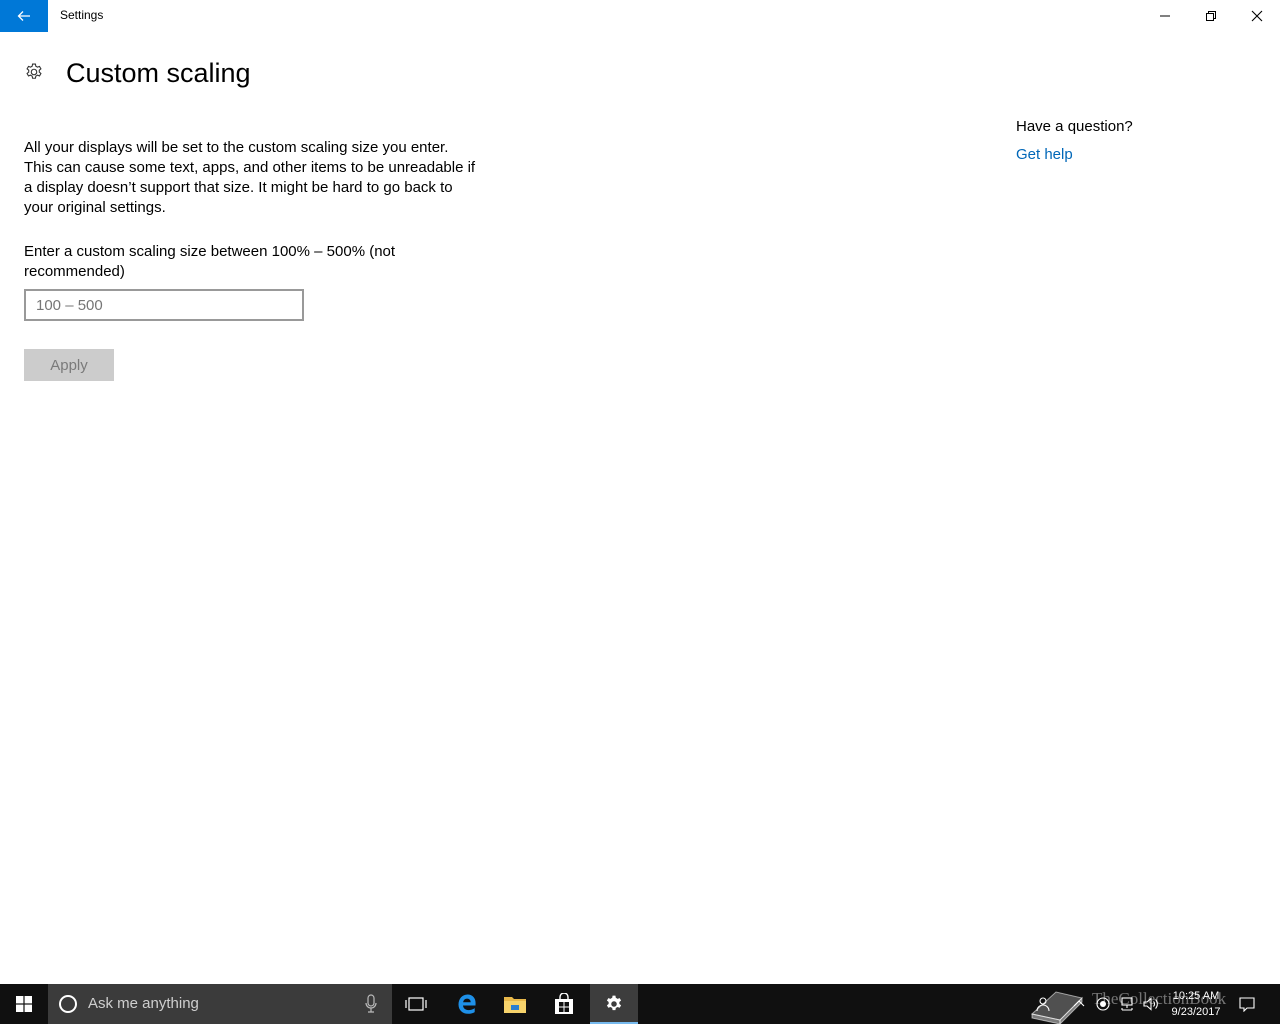  Describe the element at coordinates (1196, 1004) in the screenshot. I see `clock: 10:25 AM 9/23/2017` at that location.